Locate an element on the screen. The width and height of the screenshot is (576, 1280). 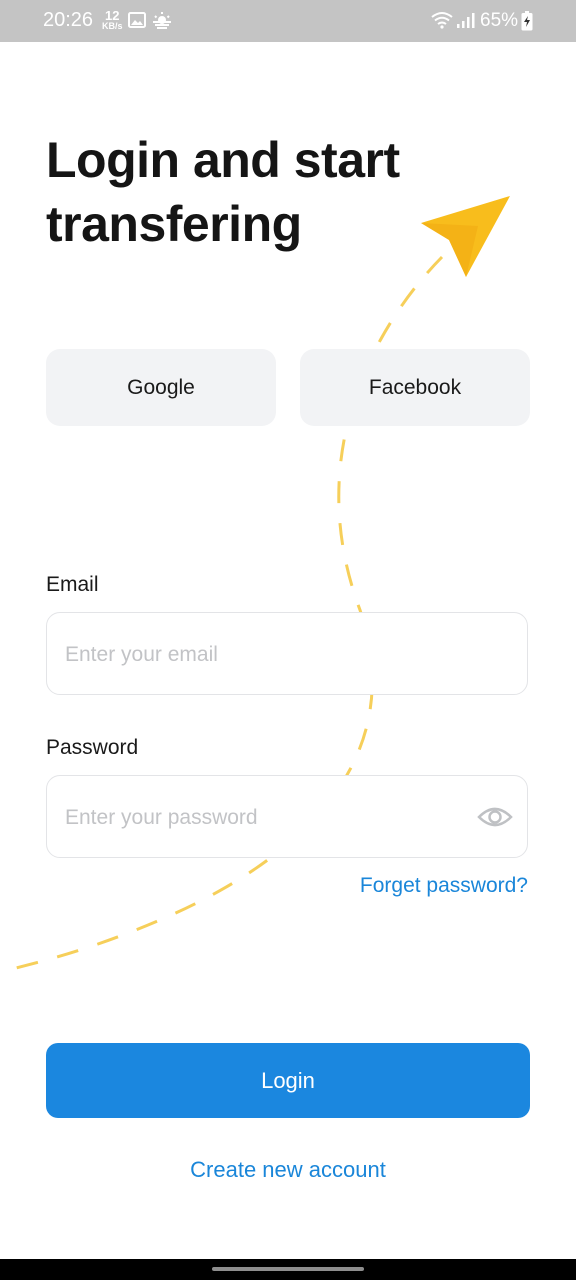
password-label: Password is located at coordinates (92, 747).